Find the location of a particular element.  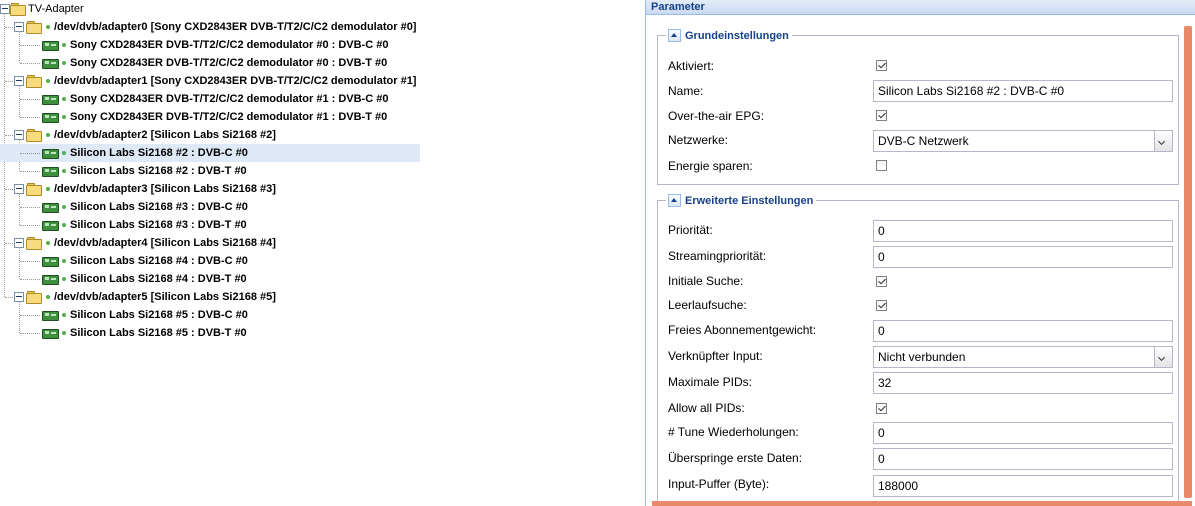

power-save-label: Energie sparen: is located at coordinates (710, 166).